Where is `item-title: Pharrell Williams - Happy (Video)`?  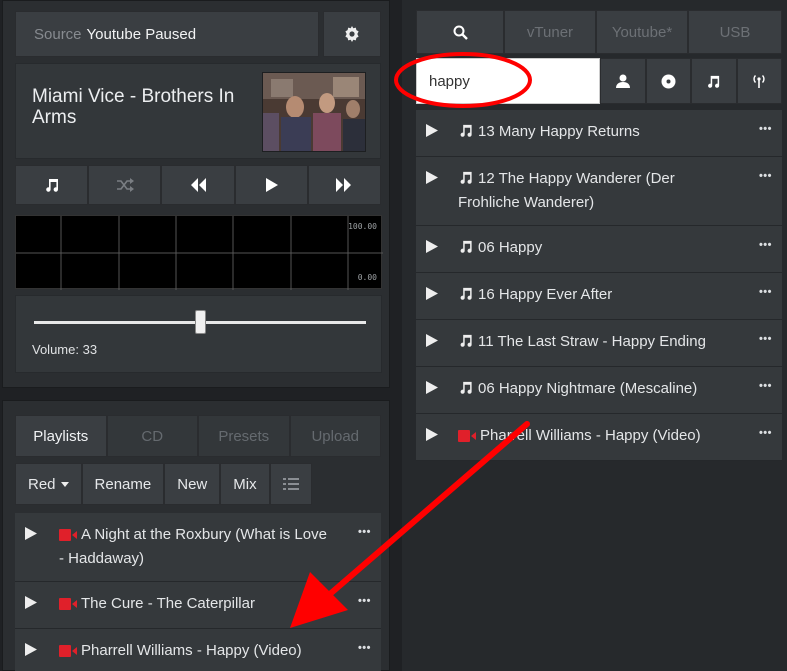
item-title: Pharrell Williams - Happy (Video) is located at coordinates (191, 650).